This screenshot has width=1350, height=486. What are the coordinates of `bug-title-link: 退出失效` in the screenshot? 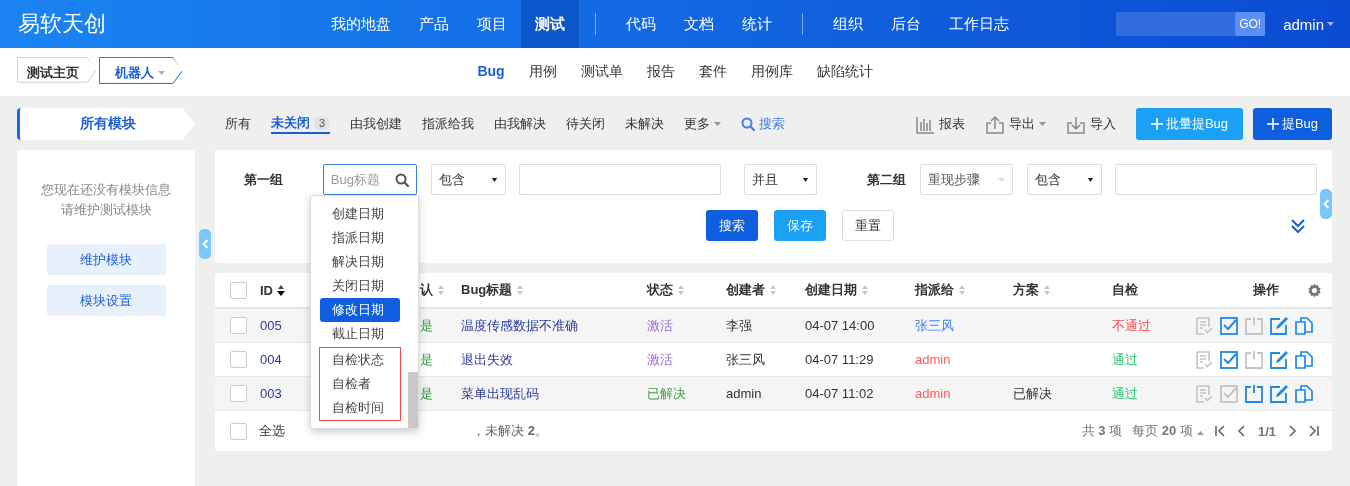 It's located at (487, 359).